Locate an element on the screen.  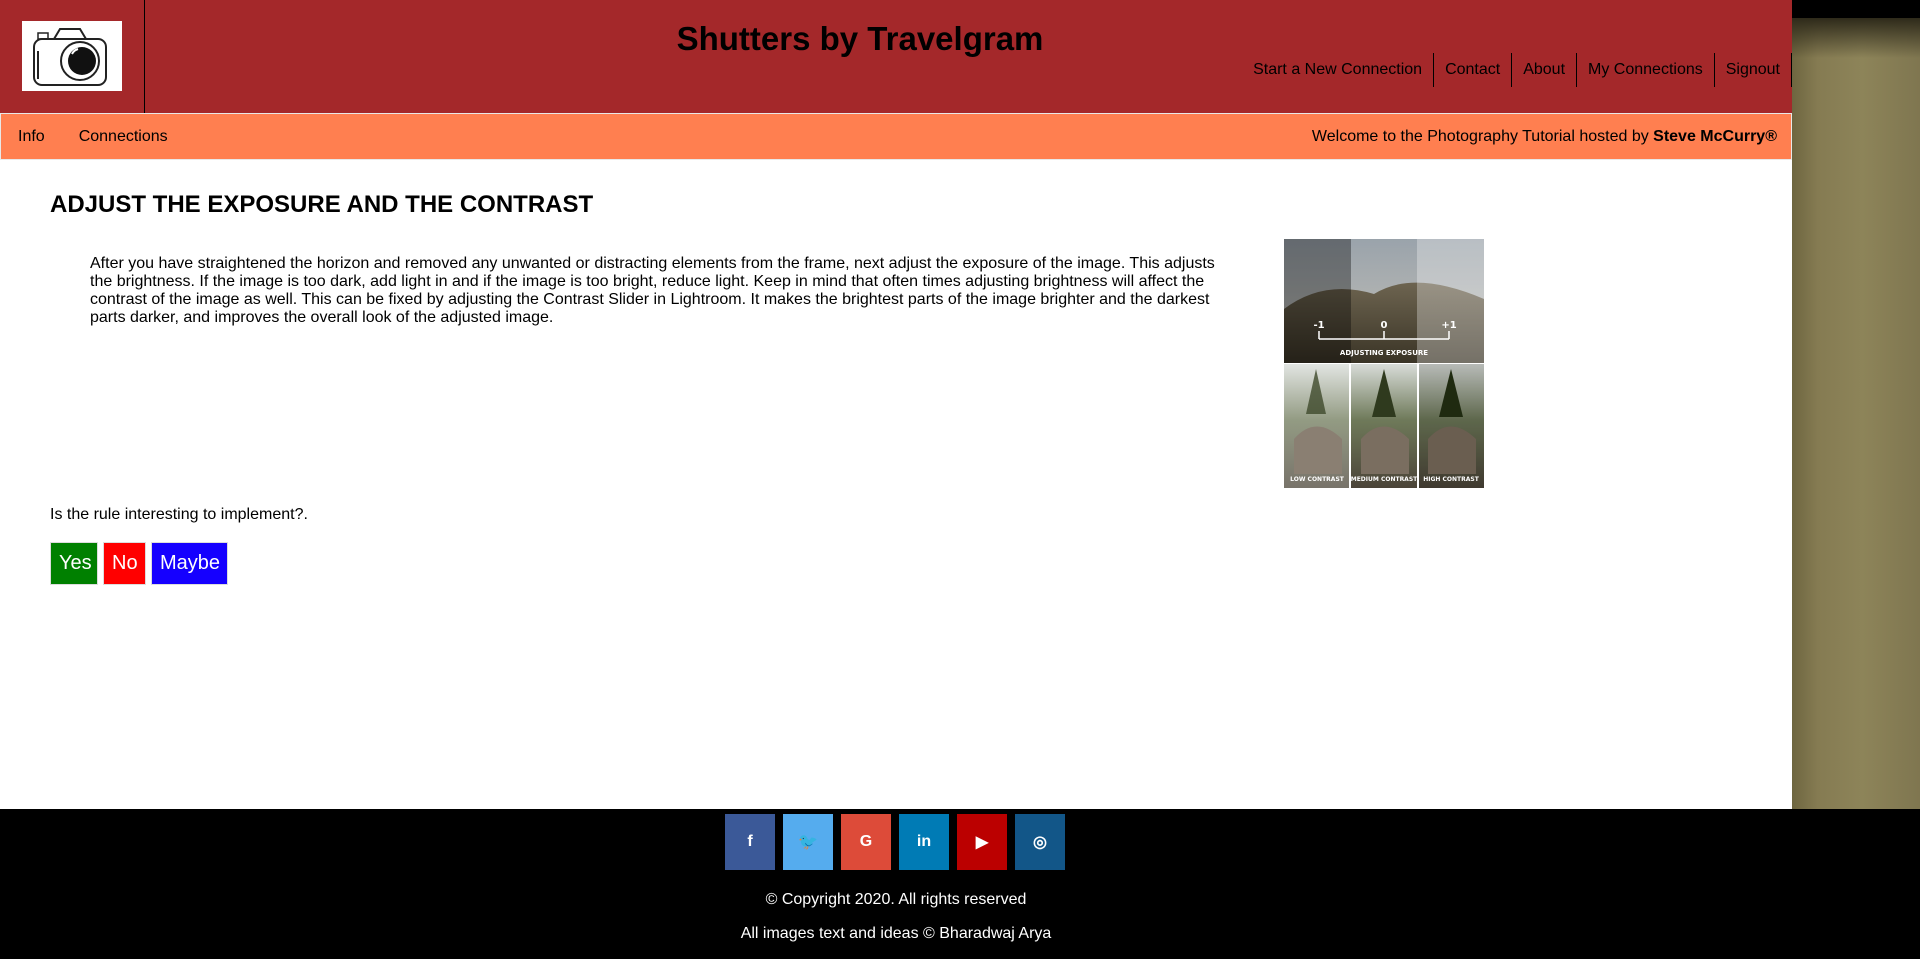
nav-start-new-connection: Start a New Connection is located at coordinates (1338, 70).